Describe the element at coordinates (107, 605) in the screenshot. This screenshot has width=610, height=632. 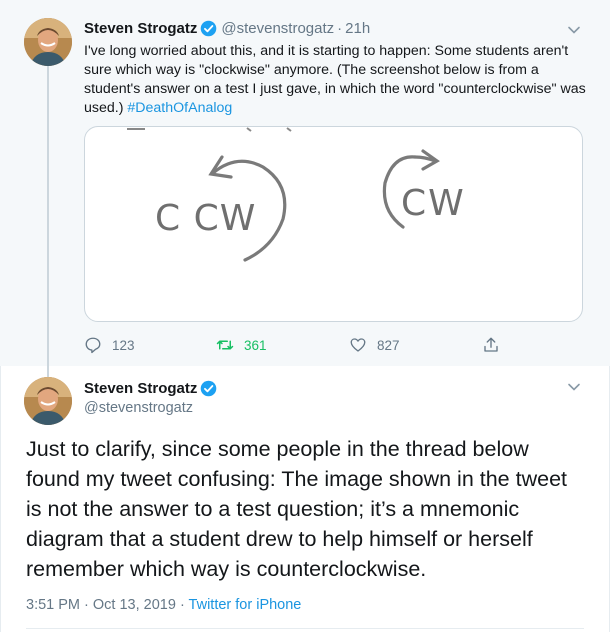
I see `tweet-timestamp: 3:51 PM · Oct 13, 2019 ·` at that location.